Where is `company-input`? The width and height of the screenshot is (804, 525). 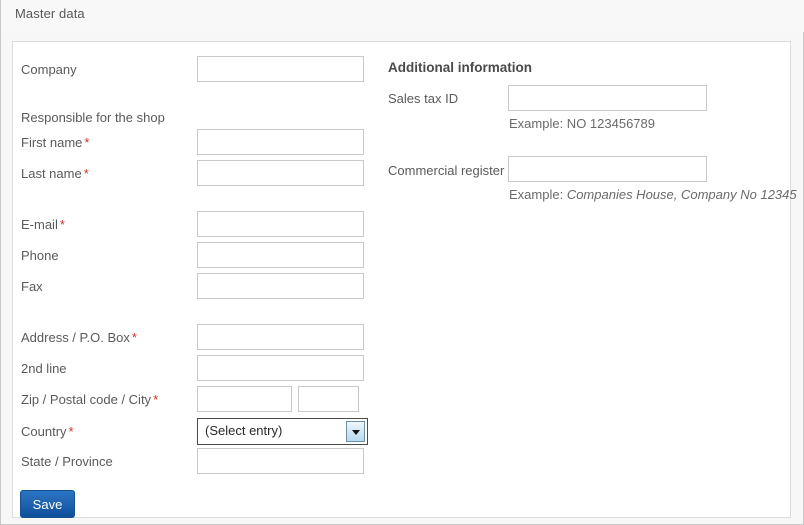
company-input is located at coordinates (280, 69).